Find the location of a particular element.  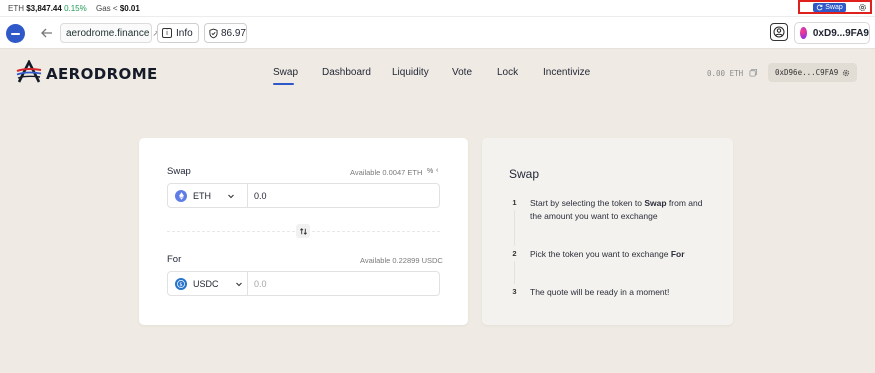

eth-token-icon is located at coordinates (181, 195).